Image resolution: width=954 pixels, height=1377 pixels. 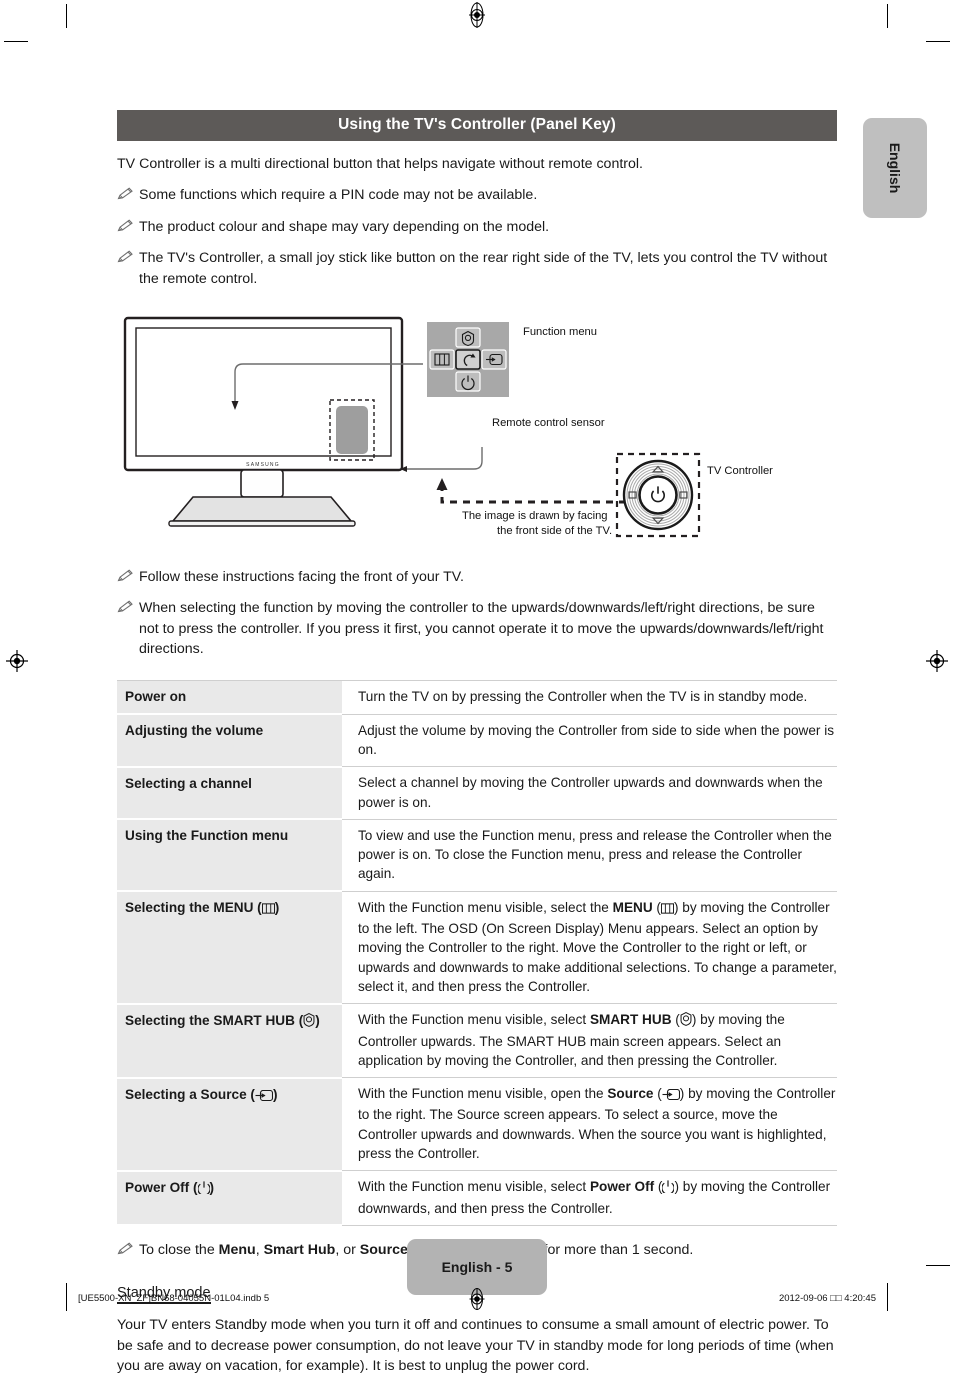 What do you see at coordinates (632, 907) in the screenshot?
I see `value-bold: MENU` at bounding box center [632, 907].